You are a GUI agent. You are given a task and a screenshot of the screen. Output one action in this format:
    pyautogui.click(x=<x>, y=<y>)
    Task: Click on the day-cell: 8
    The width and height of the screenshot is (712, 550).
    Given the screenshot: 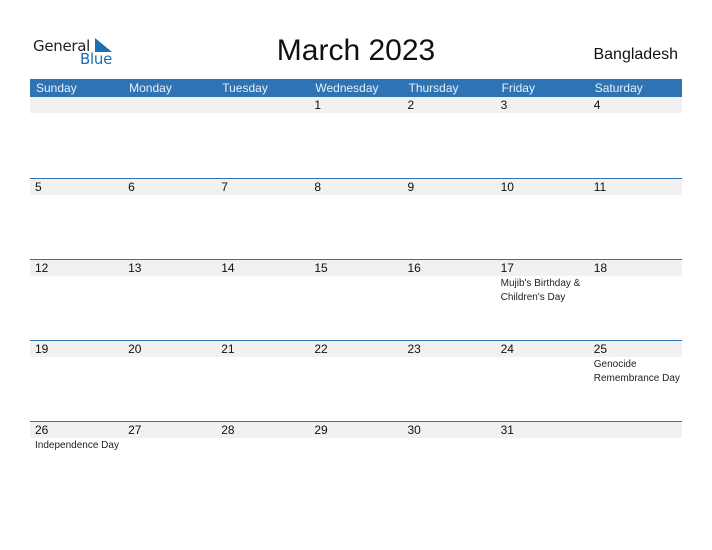 What is the action you would take?
    pyautogui.click(x=355, y=187)
    